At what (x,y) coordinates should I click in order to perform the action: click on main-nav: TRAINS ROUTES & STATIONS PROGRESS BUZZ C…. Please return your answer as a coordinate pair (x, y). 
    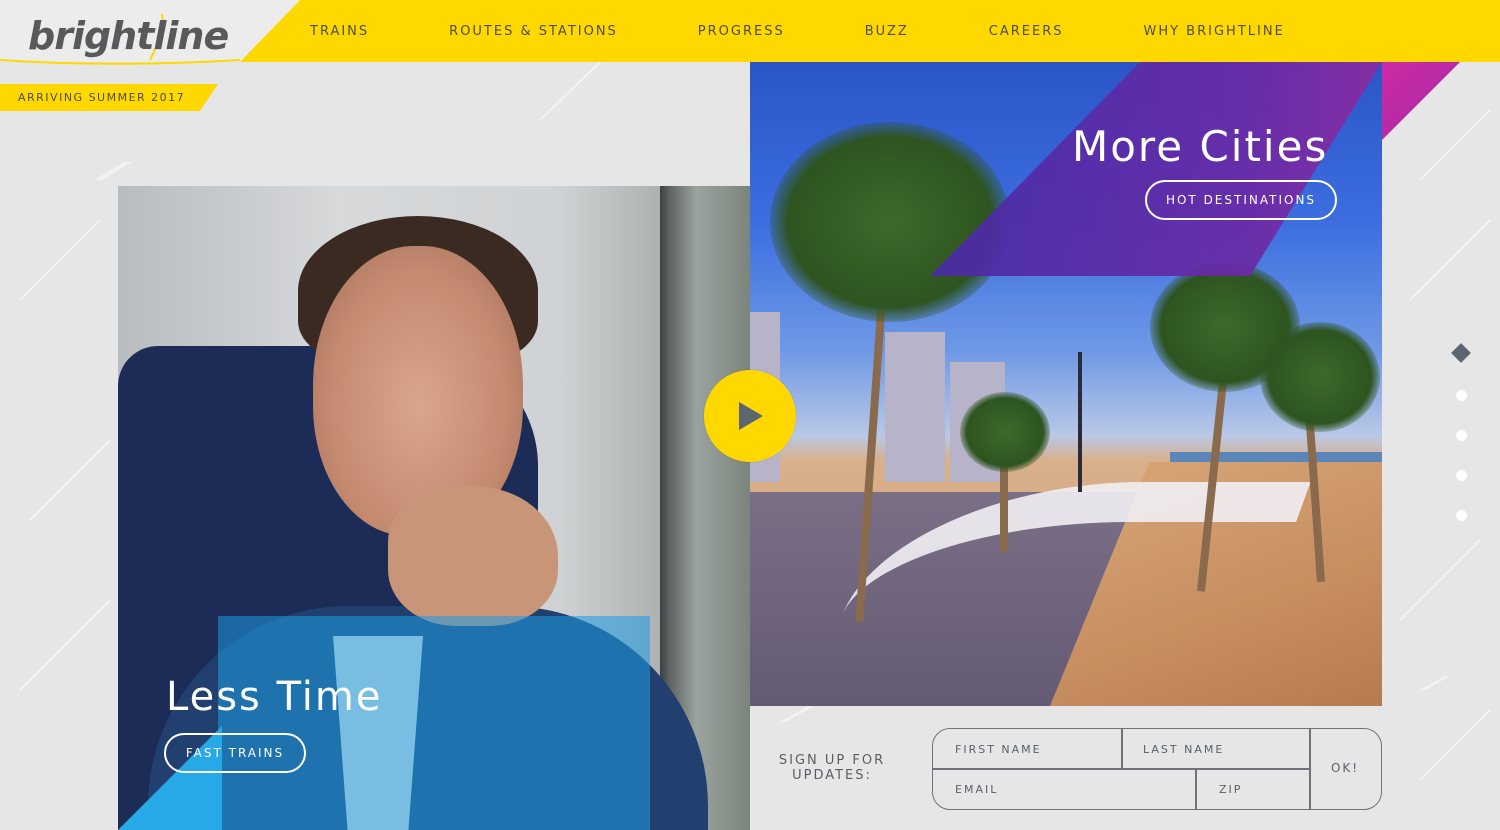
    Looking at the image, I should click on (797, 31).